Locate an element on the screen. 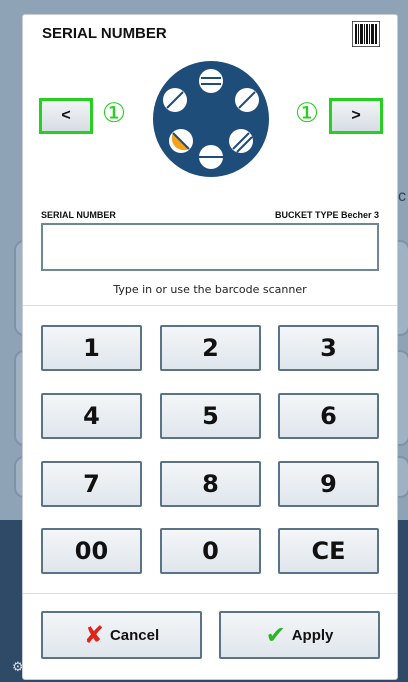 Image resolution: width=408 pixels, height=682 pixels. bucket-lower-left-active is located at coordinates (181, 141).